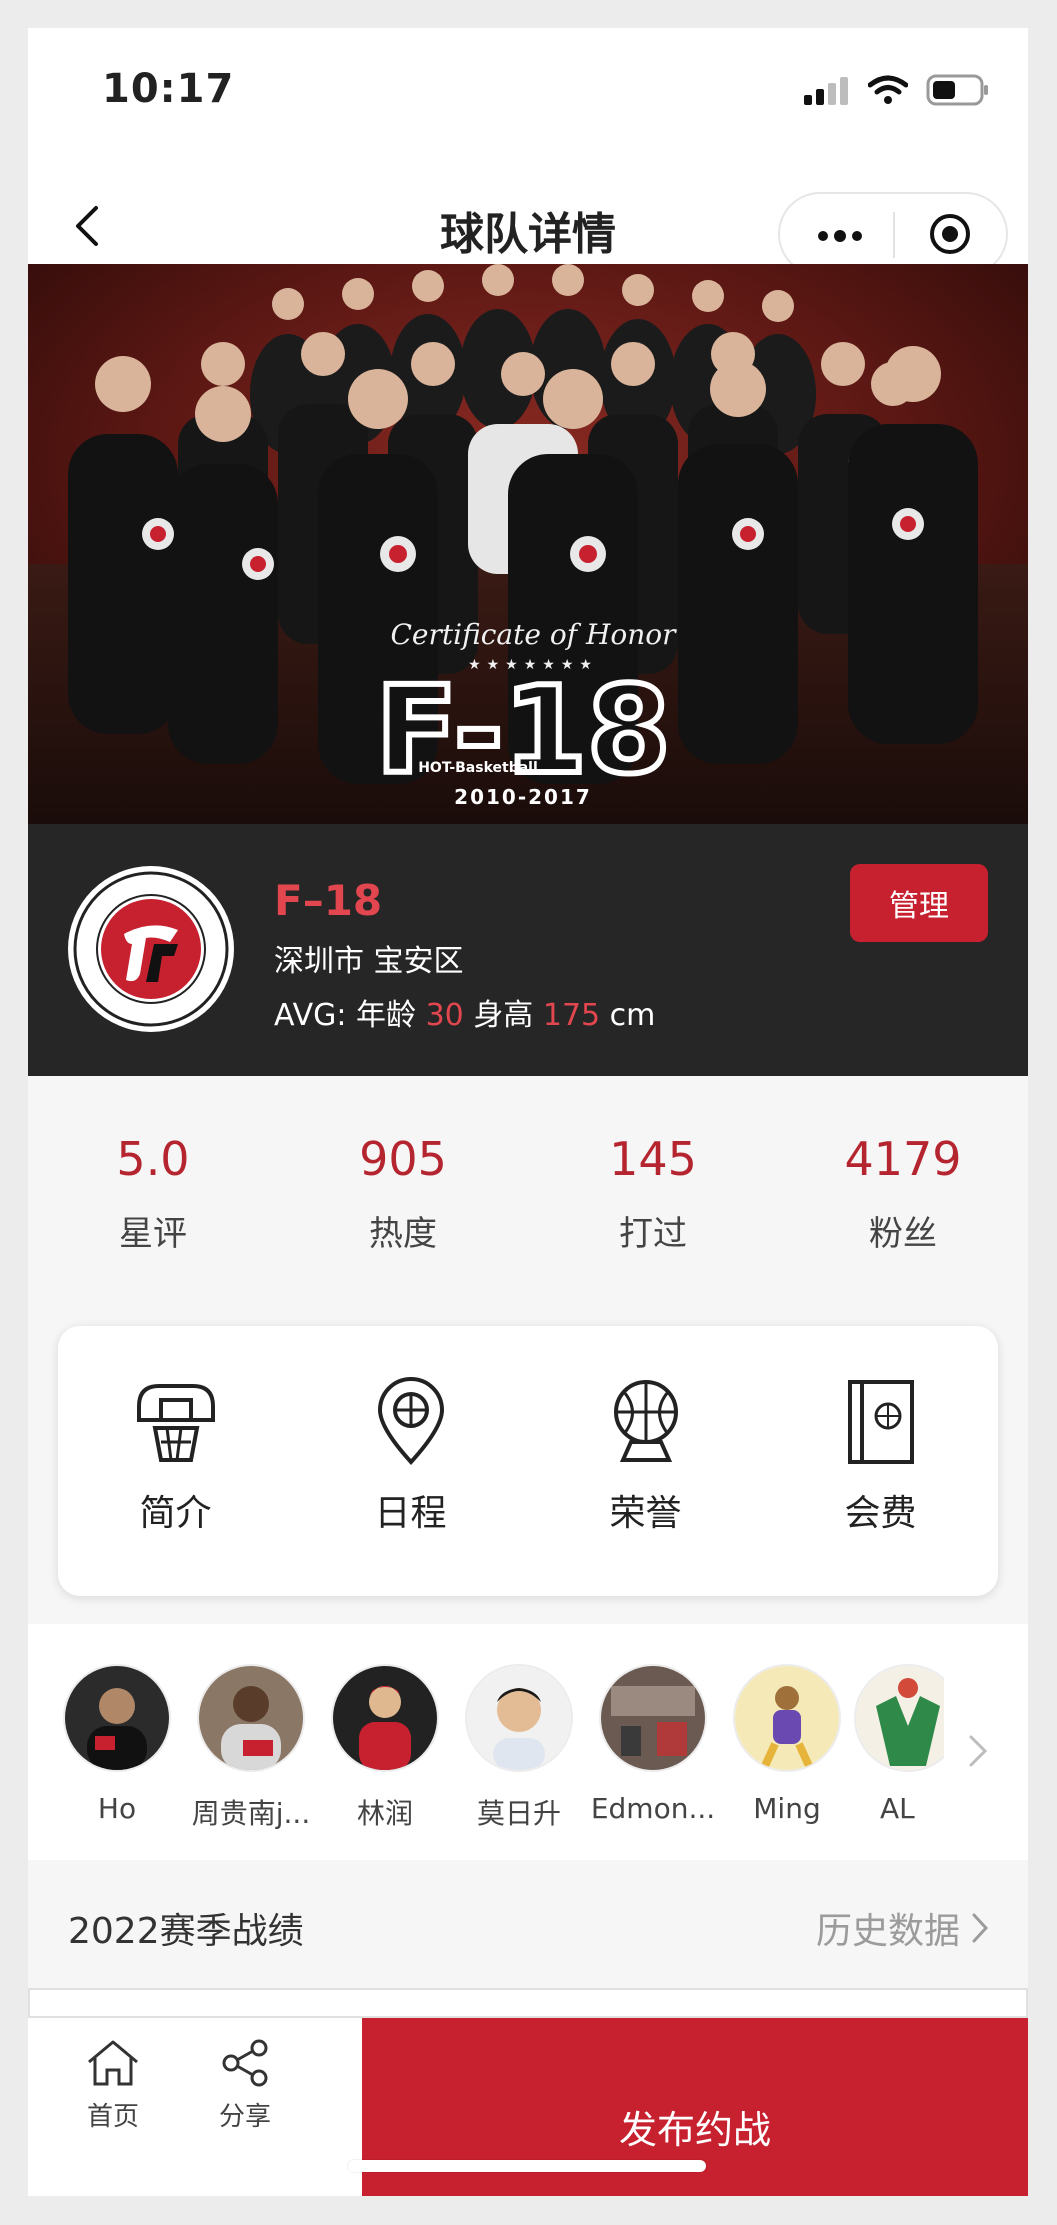 The height and width of the screenshot is (2225, 1057). What do you see at coordinates (880, 1422) in the screenshot?
I see `wallet-icon` at bounding box center [880, 1422].